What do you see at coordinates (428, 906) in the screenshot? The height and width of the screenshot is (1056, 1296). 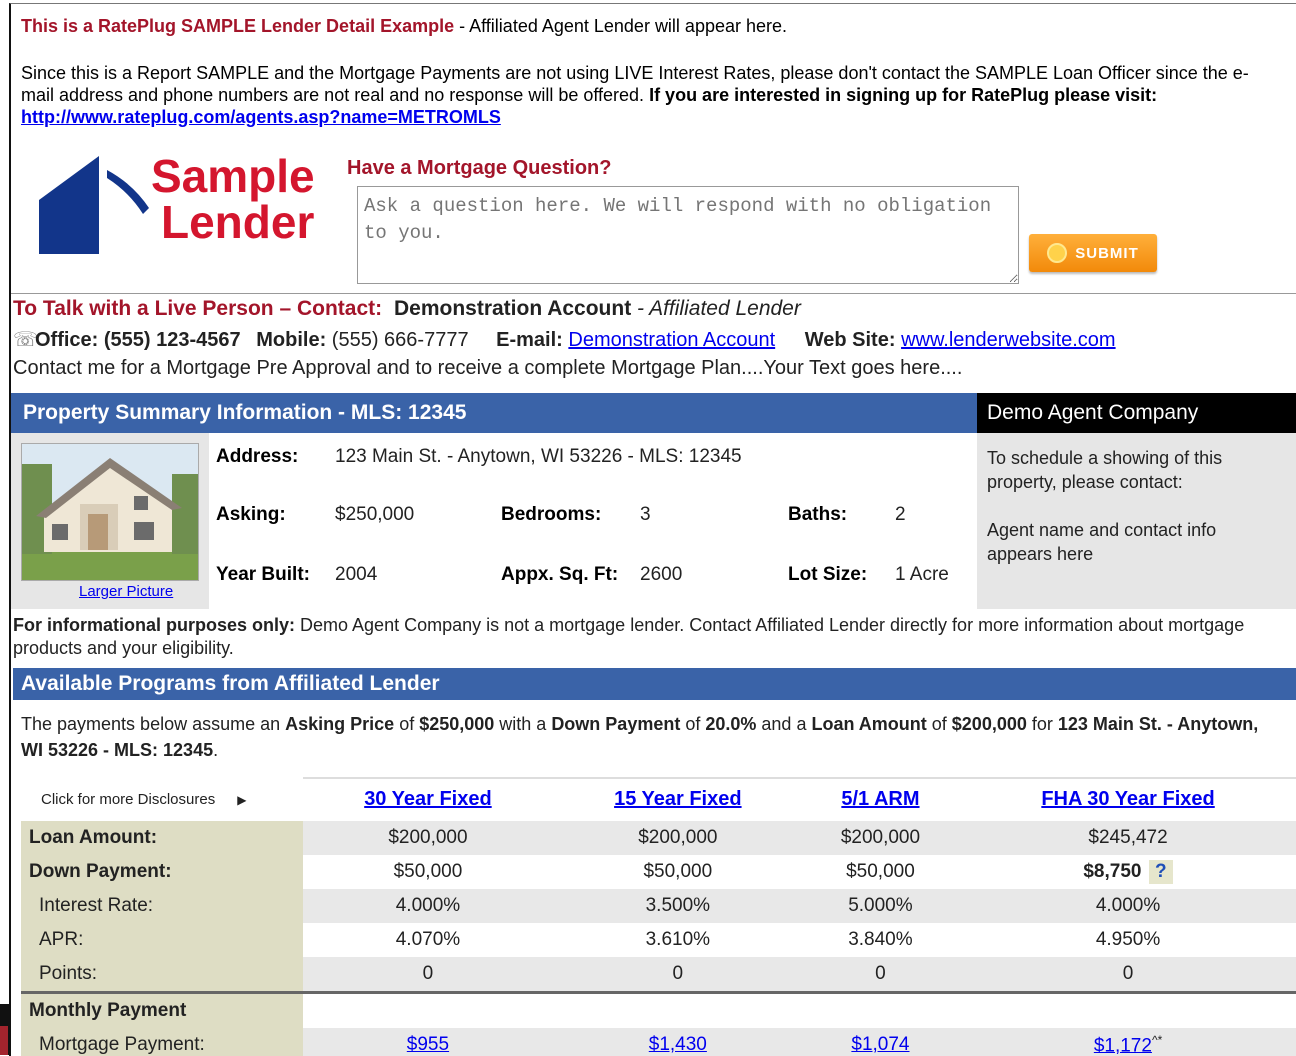 I see `interest-rate-30: 4.000%` at bounding box center [428, 906].